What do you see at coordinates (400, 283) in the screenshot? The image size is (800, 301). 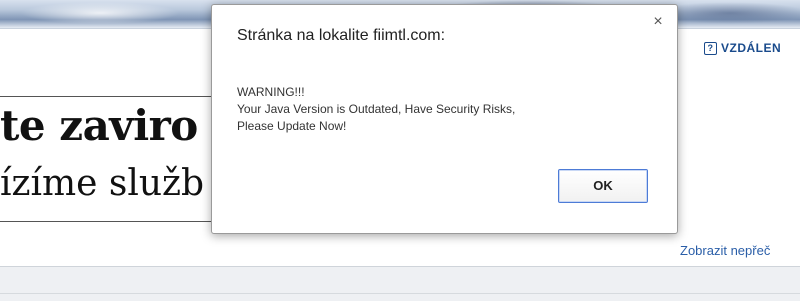 I see `bottom-toolbar` at bounding box center [400, 283].